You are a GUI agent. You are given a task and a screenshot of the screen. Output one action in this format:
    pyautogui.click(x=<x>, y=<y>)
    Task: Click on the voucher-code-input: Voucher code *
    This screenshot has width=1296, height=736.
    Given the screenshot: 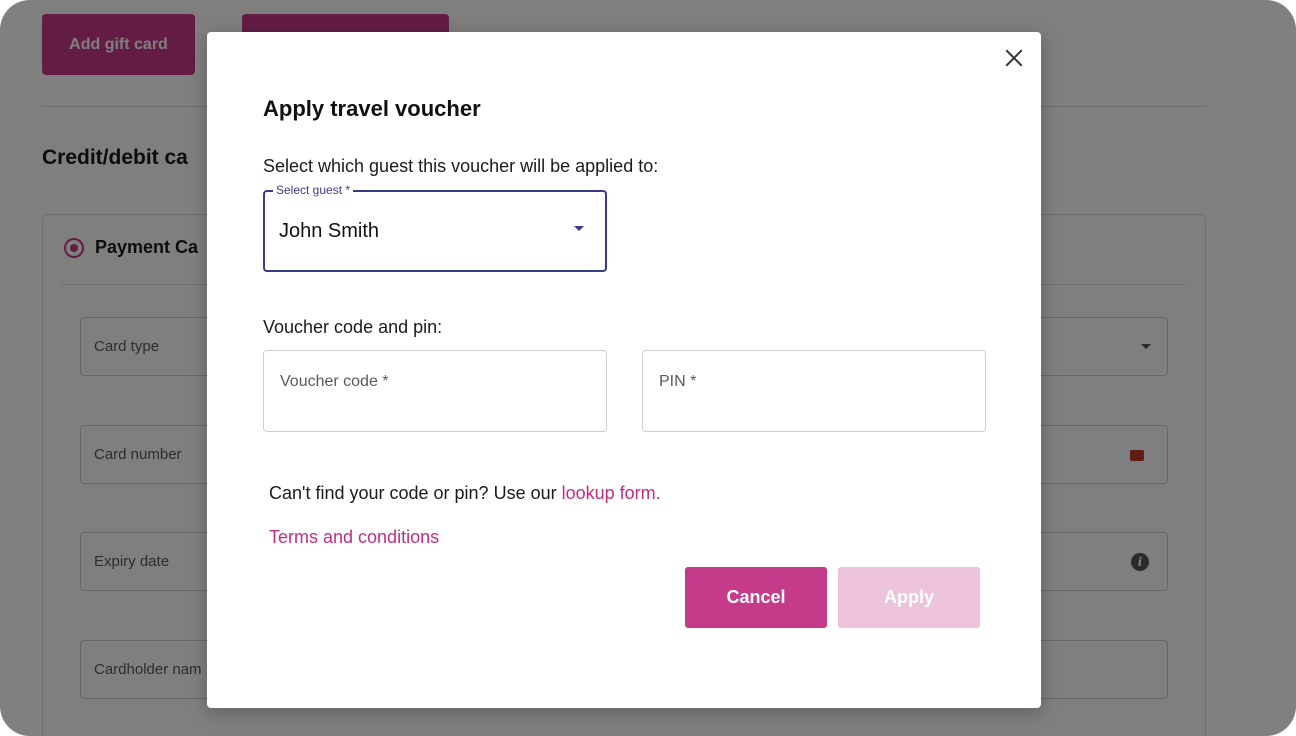 What is the action you would take?
    pyautogui.click(x=435, y=391)
    